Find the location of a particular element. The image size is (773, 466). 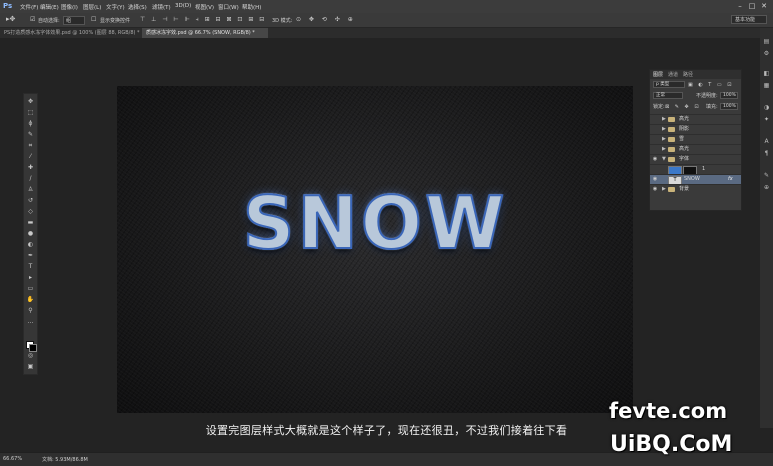

brush-panel-icon: ✎ is located at coordinates (766, 175).